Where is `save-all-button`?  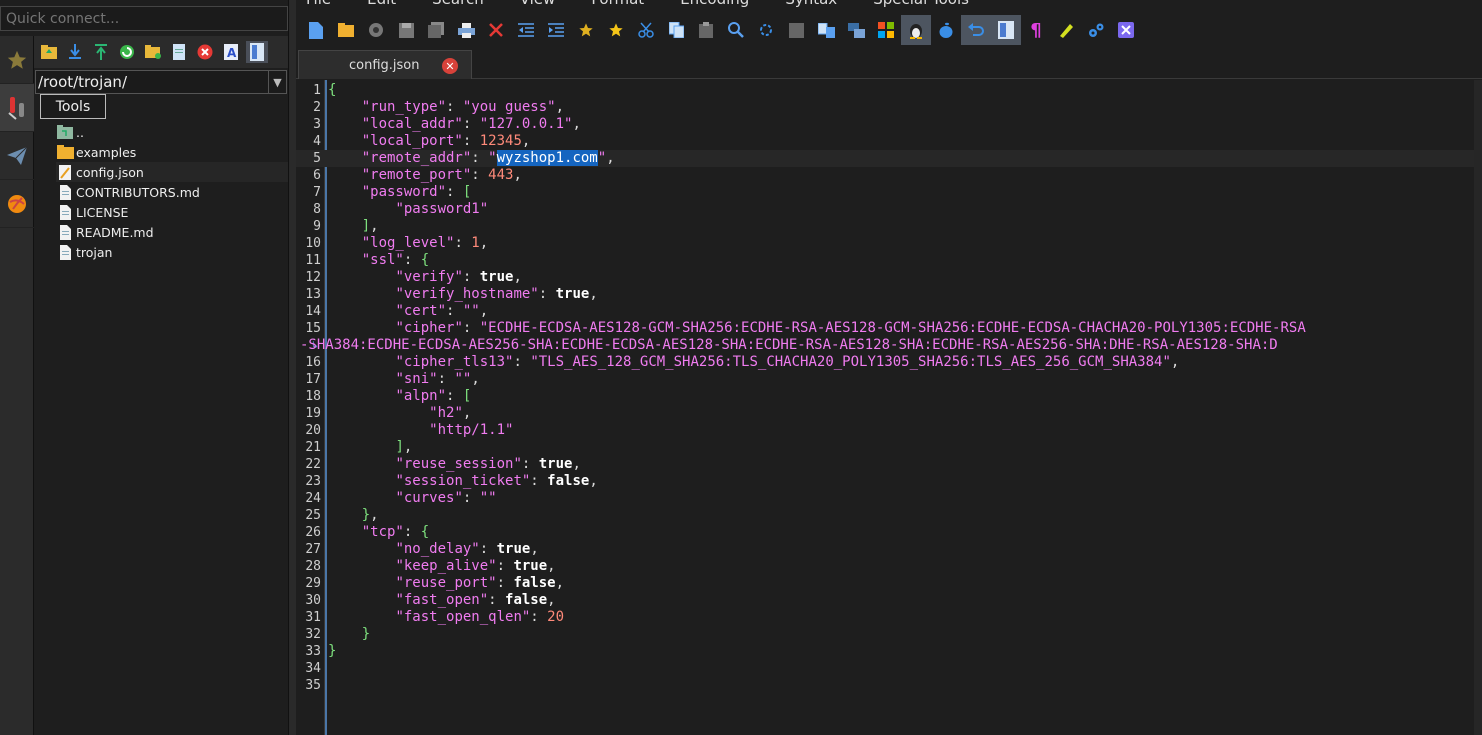 save-all-button is located at coordinates (436, 30).